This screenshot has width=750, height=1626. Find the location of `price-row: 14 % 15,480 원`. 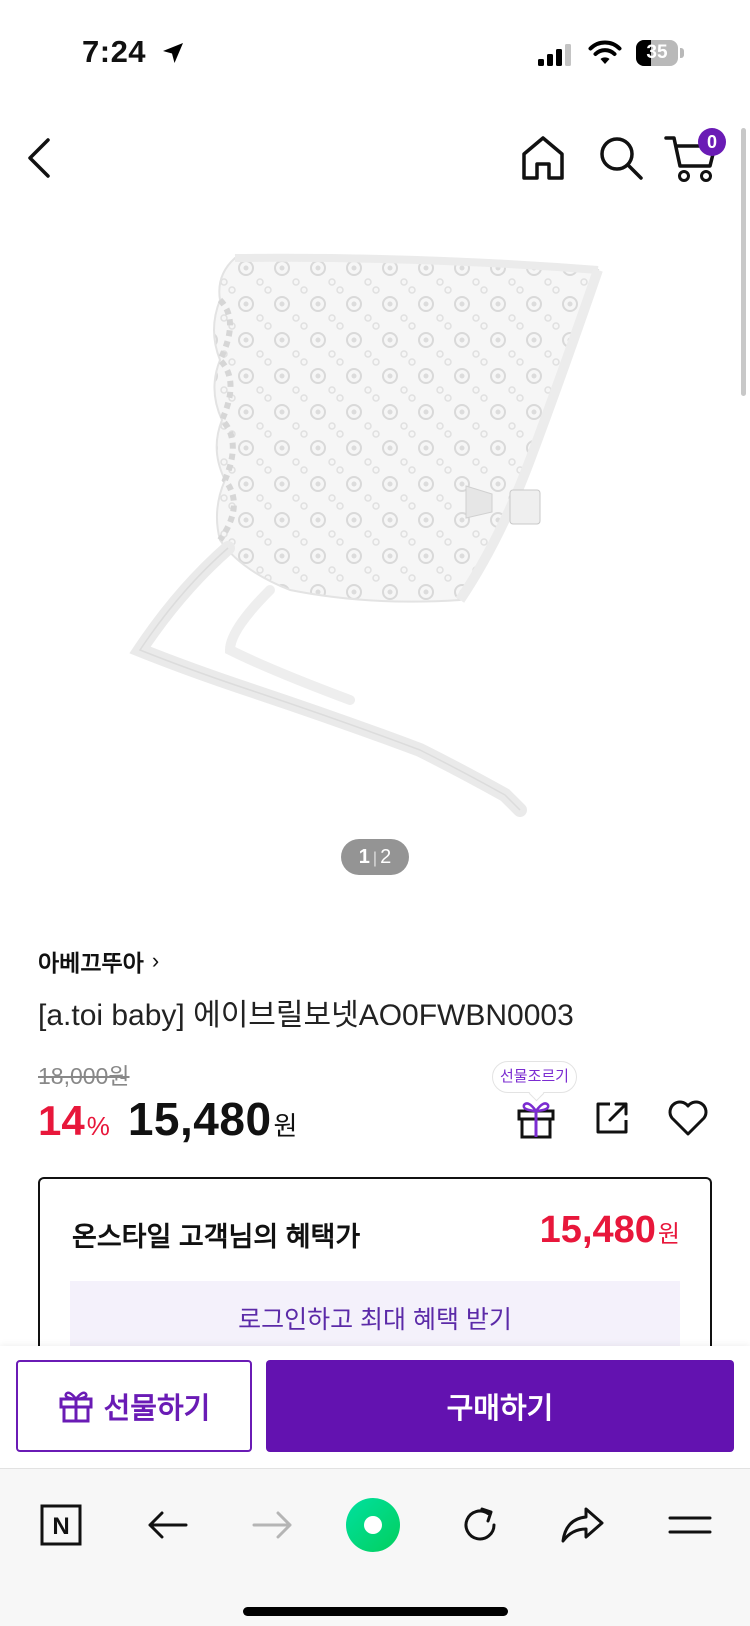

price-row: 14 % 15,480 원 is located at coordinates (167, 1119).